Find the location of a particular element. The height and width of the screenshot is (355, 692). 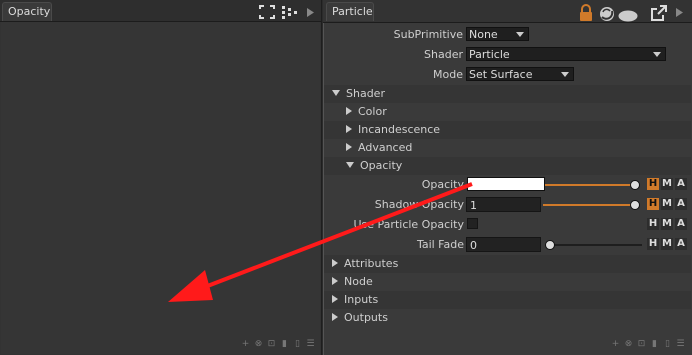

annotation-arrow-icon is located at coordinates (320, 242).